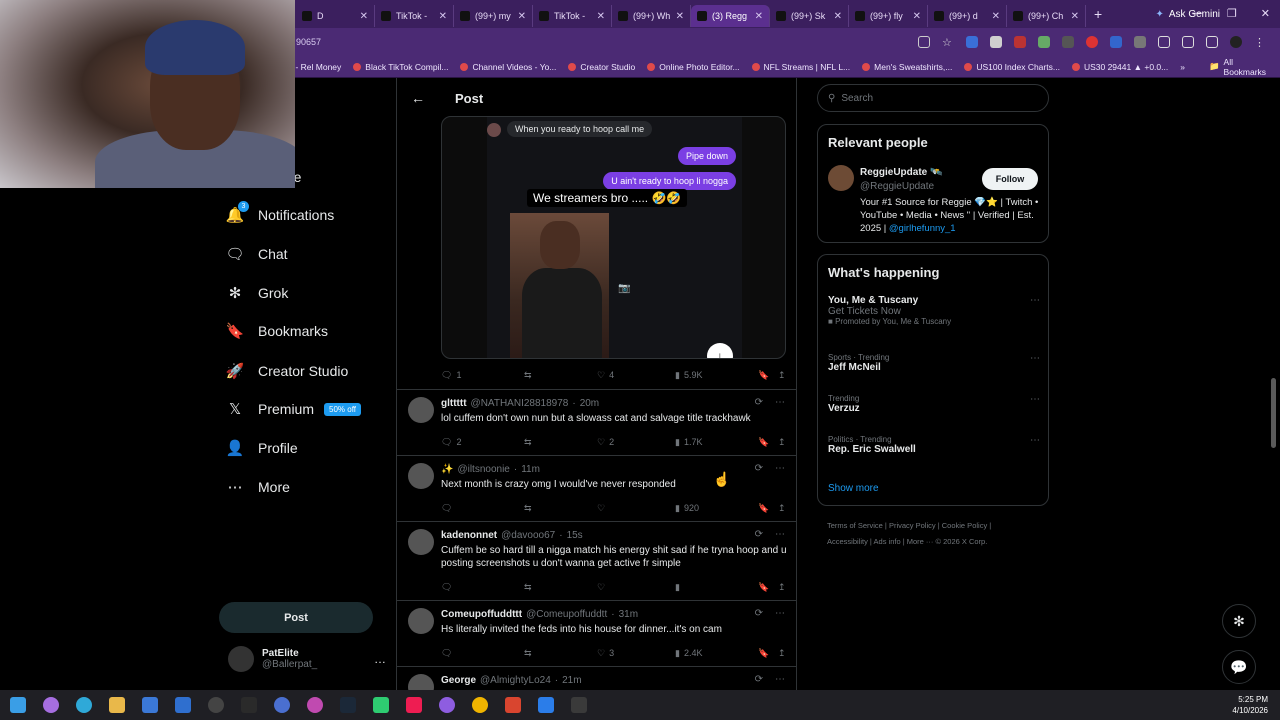 This screenshot has width=1280, height=720. What do you see at coordinates (730, 16) in the screenshot?
I see `browser-tab: (3) Regg ✕` at bounding box center [730, 16].